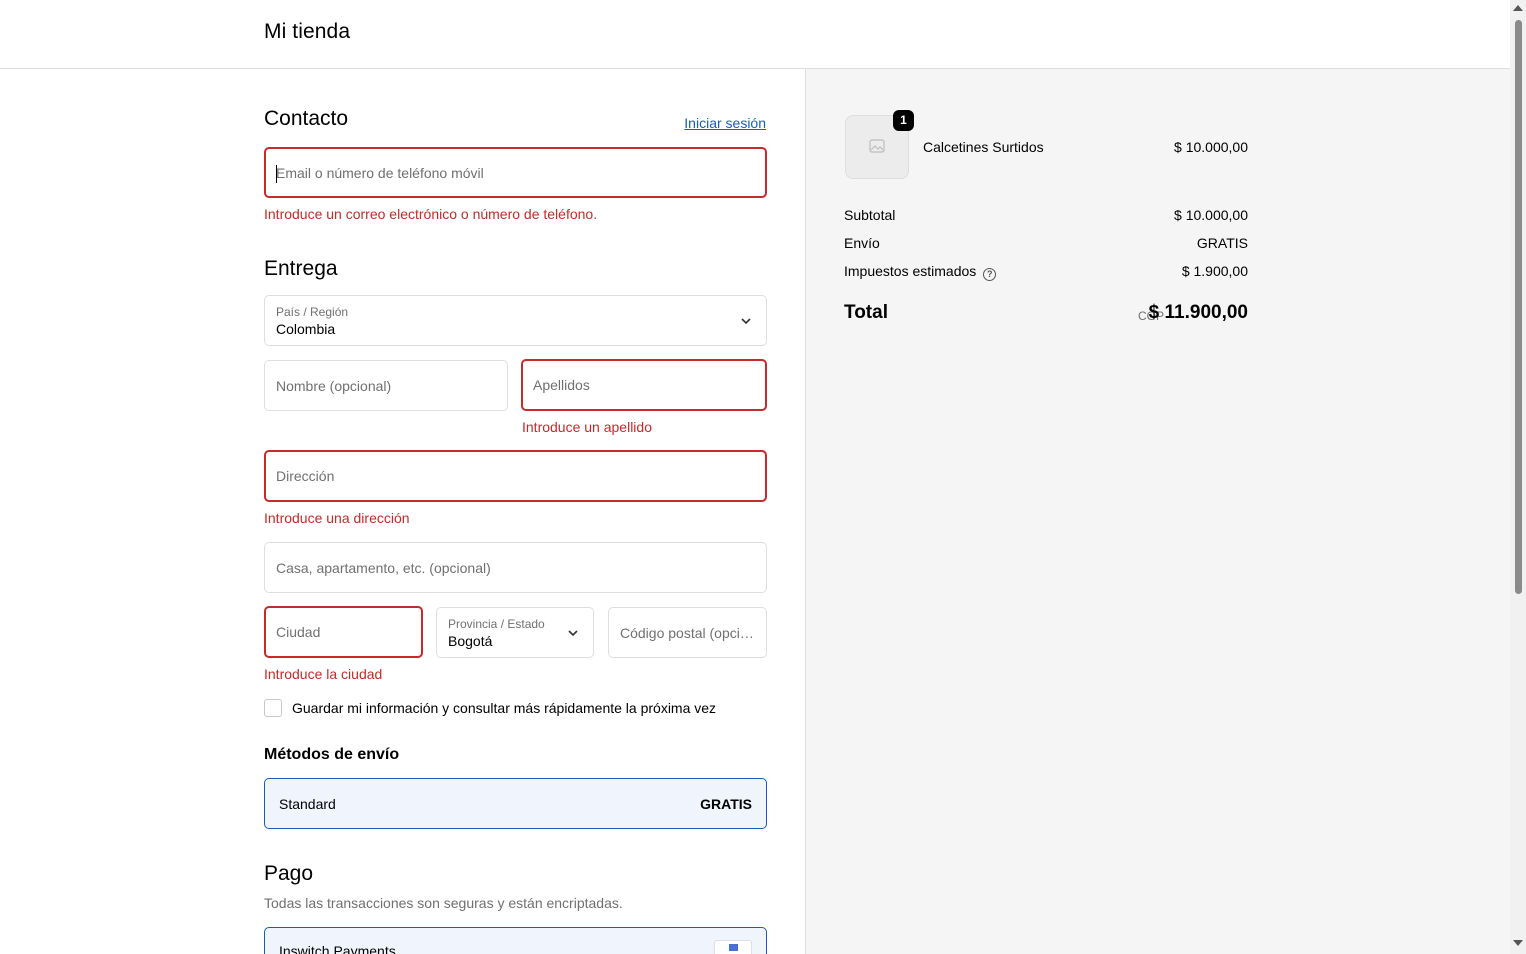 This screenshot has width=1526, height=954. I want to click on postal-code-field: Código postal (opcional), so click(687, 632).